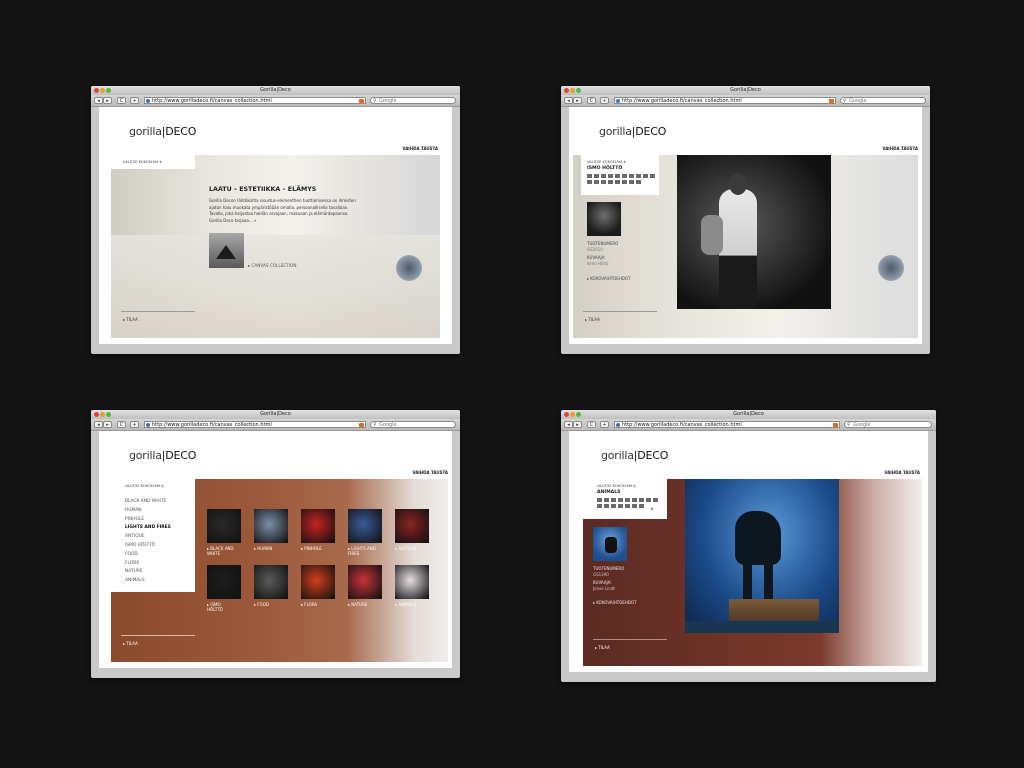 The image size is (1024, 768). What do you see at coordinates (368, 551) in the screenshot?
I see `thumbnail-label: ▸ LIGHTS AND FIRES` at bounding box center [368, 551].